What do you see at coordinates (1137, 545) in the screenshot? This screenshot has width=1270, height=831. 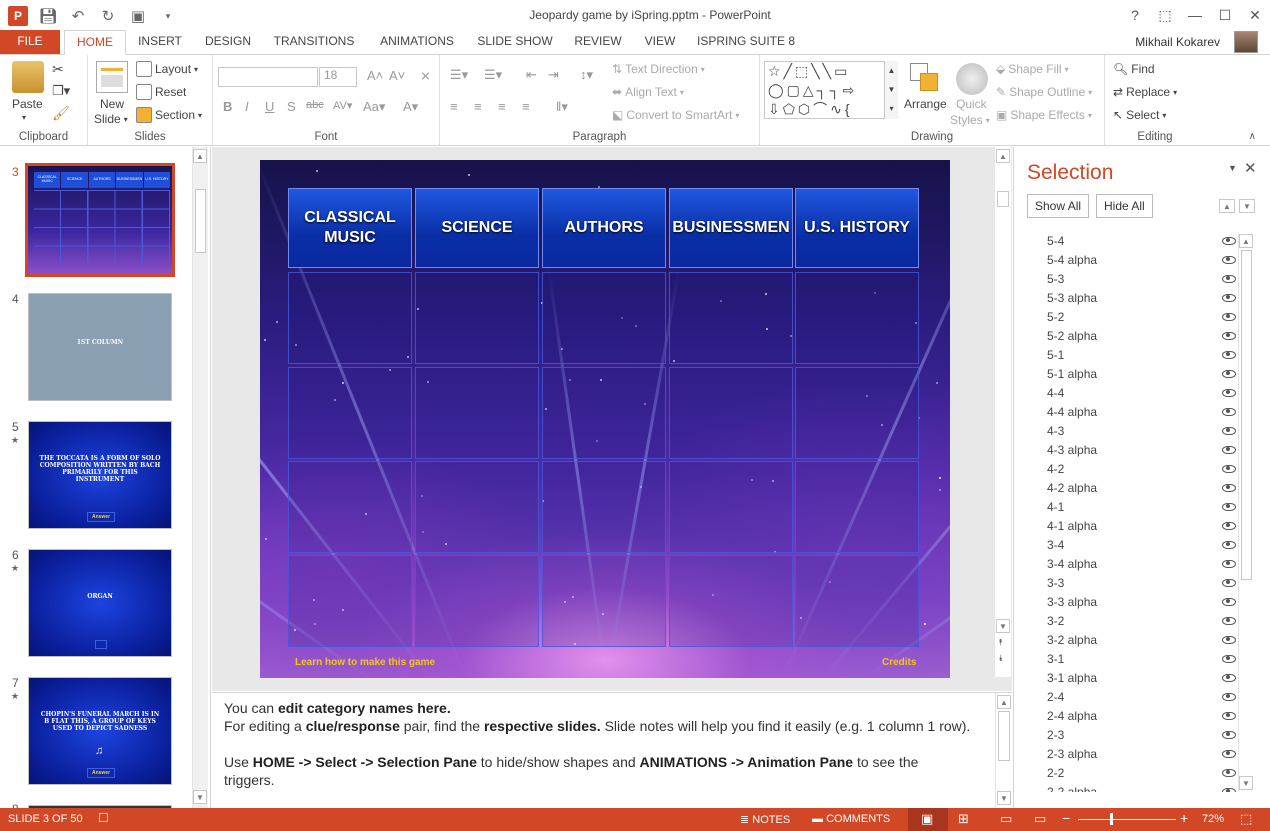 I see `selection-list-item: 3-4` at bounding box center [1137, 545].